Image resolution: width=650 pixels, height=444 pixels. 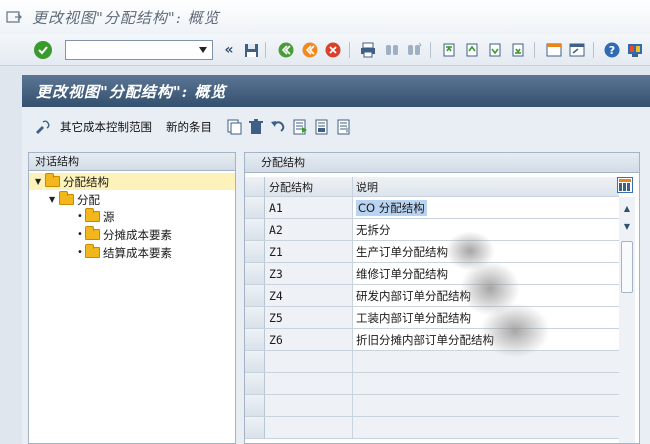 I want to click on scrollbar-thumb, so click(x=627, y=267).